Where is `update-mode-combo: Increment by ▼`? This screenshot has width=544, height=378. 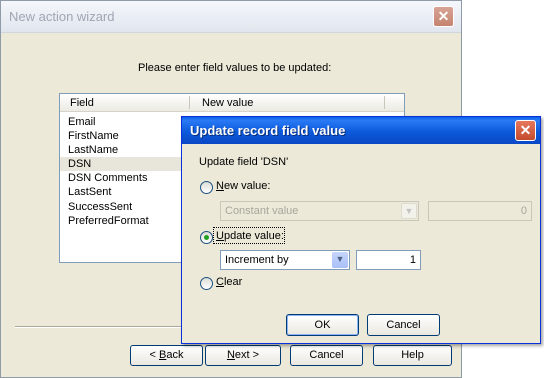
update-mode-combo: Increment by ▼ is located at coordinates (285, 260).